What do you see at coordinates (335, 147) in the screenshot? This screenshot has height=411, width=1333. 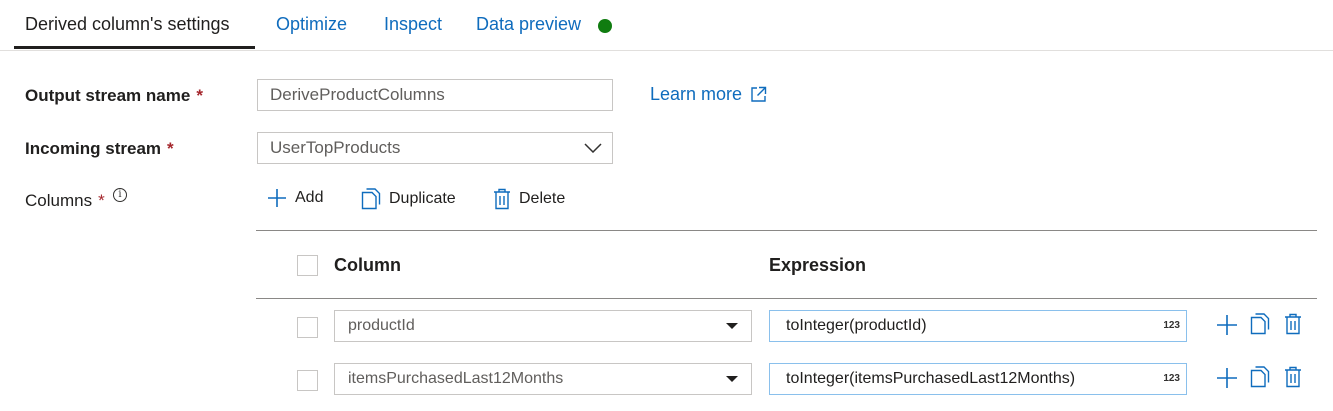 I see `incoming-stream-value: UserTopProducts` at bounding box center [335, 147].